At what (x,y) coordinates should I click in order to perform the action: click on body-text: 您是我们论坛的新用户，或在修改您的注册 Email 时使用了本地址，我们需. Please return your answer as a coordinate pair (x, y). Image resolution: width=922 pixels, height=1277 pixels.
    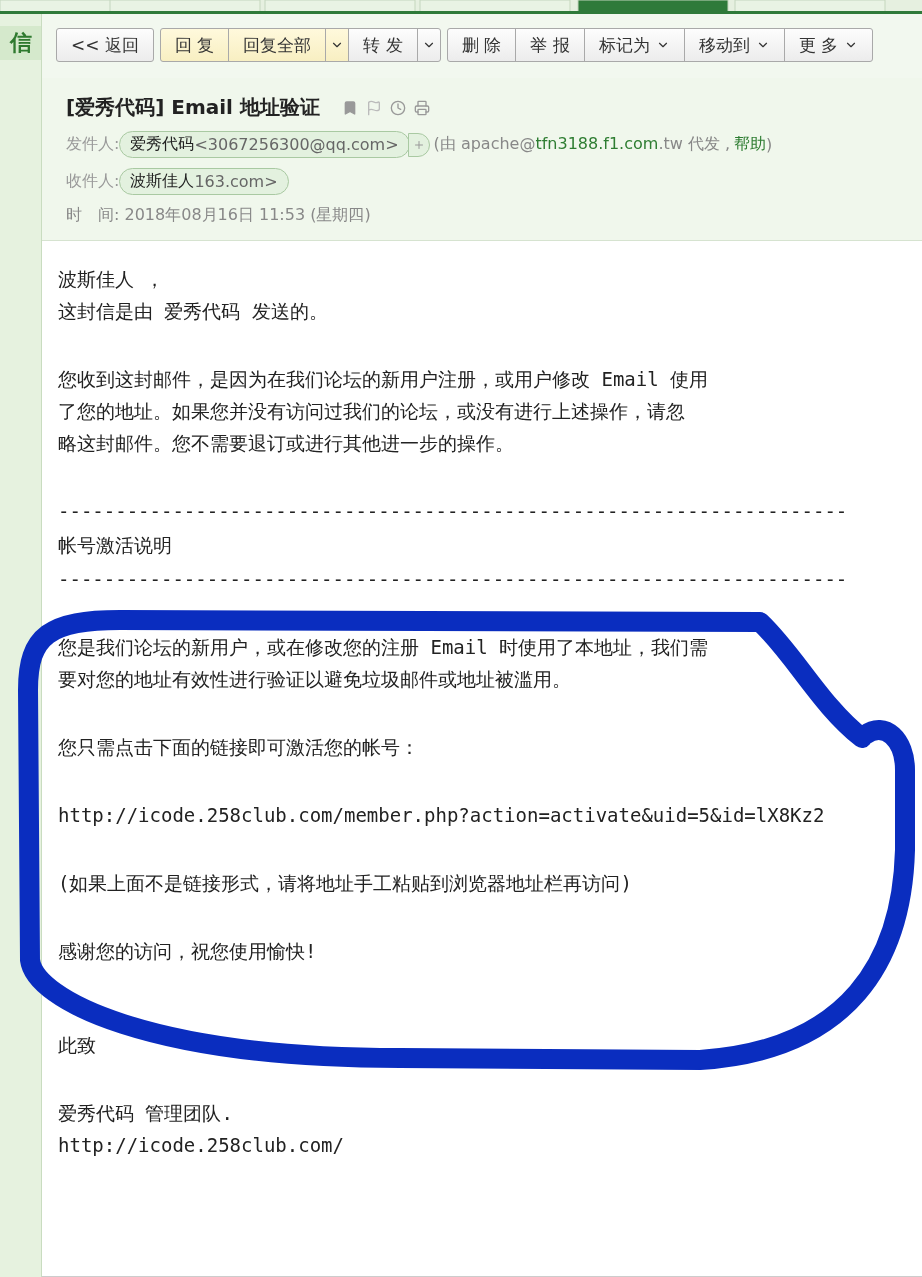
    Looking at the image, I should click on (384, 647).